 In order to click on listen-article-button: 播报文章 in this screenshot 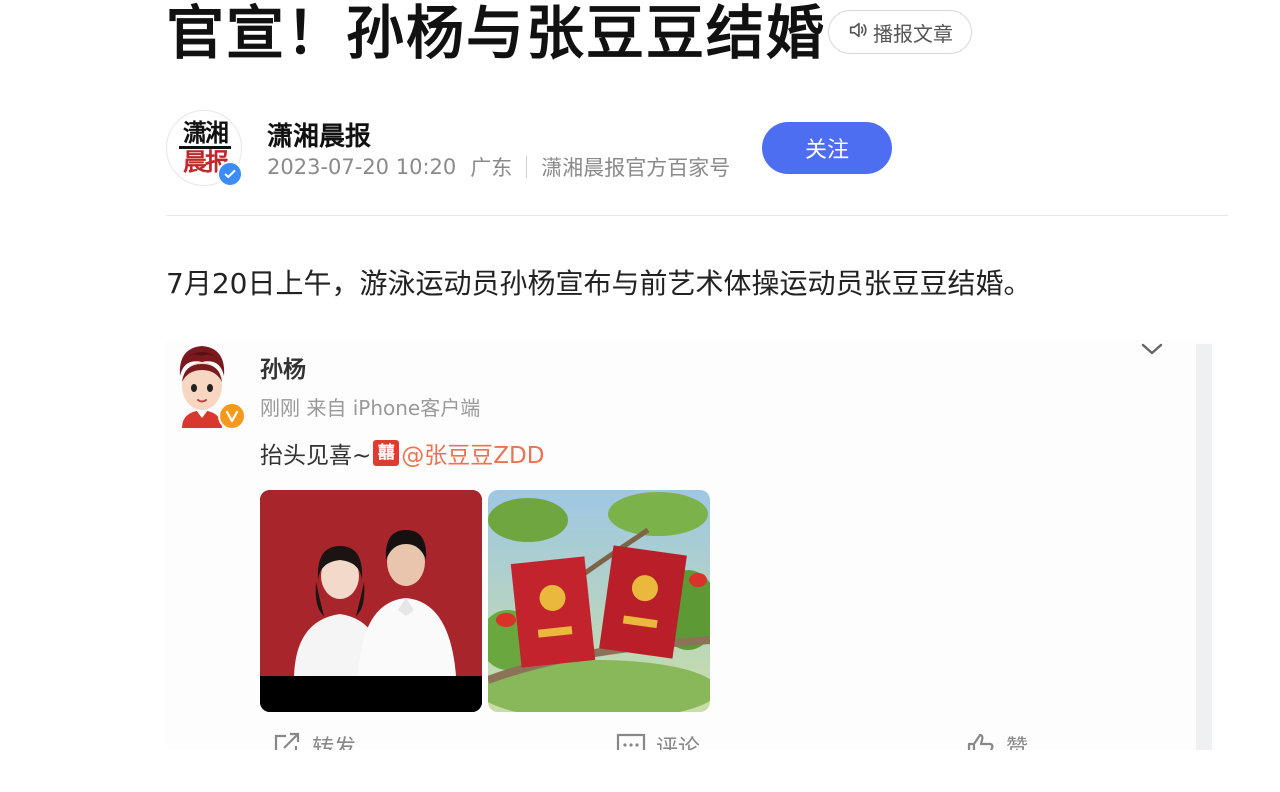, I will do `click(900, 32)`.